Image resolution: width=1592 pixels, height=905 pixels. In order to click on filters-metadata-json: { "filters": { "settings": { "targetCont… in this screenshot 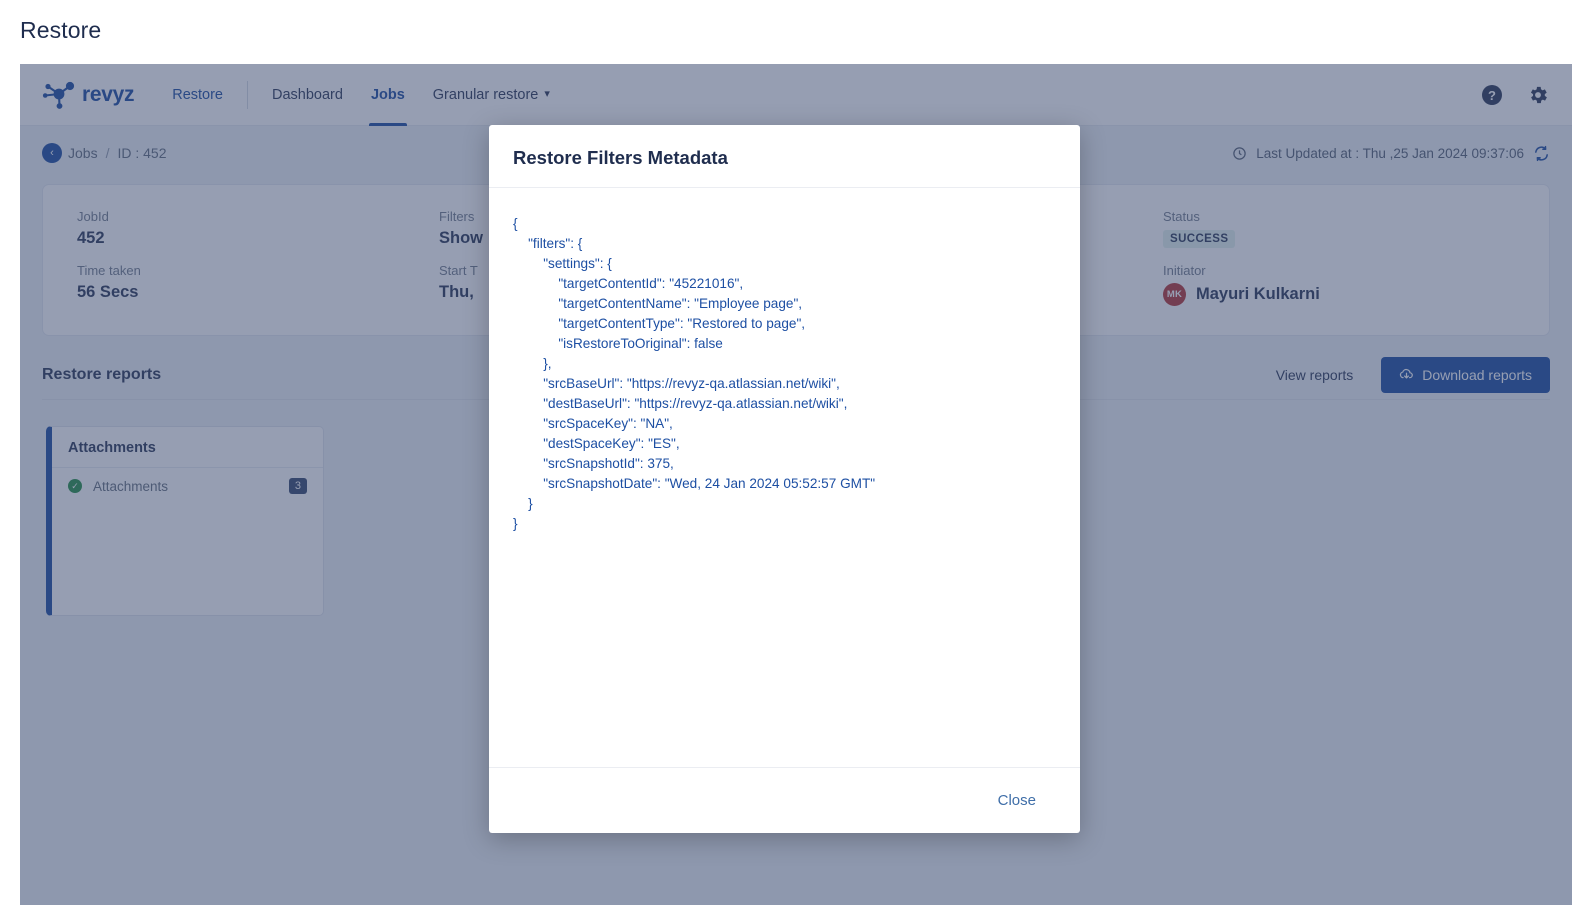, I will do `click(694, 373)`.